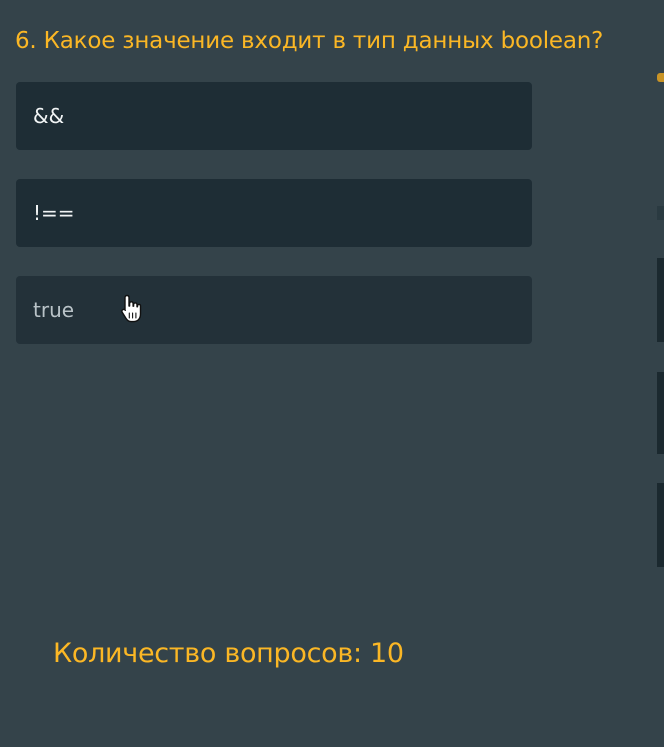  Describe the element at coordinates (131, 308) in the screenshot. I see `hand-pointer-icon` at that location.